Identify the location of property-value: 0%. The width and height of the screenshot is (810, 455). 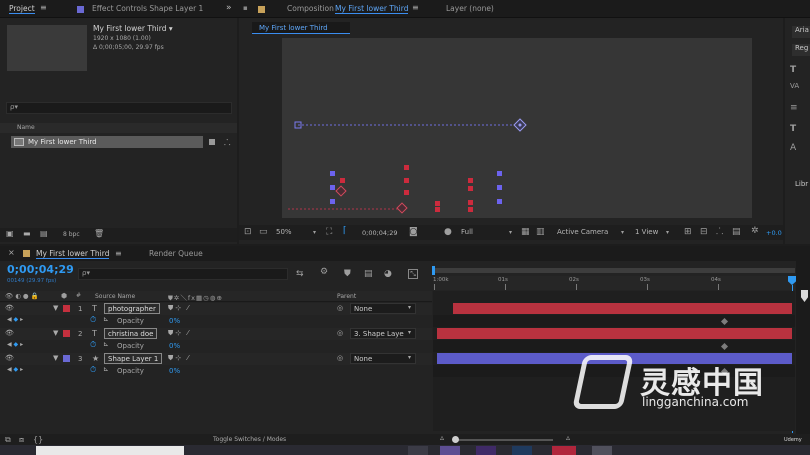
(174, 346).